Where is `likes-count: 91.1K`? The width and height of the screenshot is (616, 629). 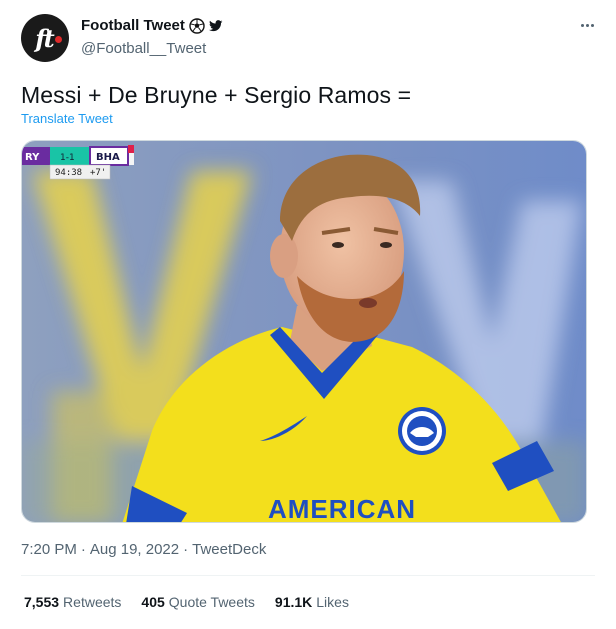
likes-count: 91.1K is located at coordinates (293, 602).